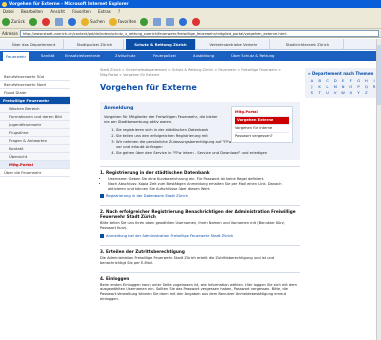  Describe the element at coordinates (35, 109) in the screenshot. I see `sidebar-item-wachen: Wachen Bereich` at that location.